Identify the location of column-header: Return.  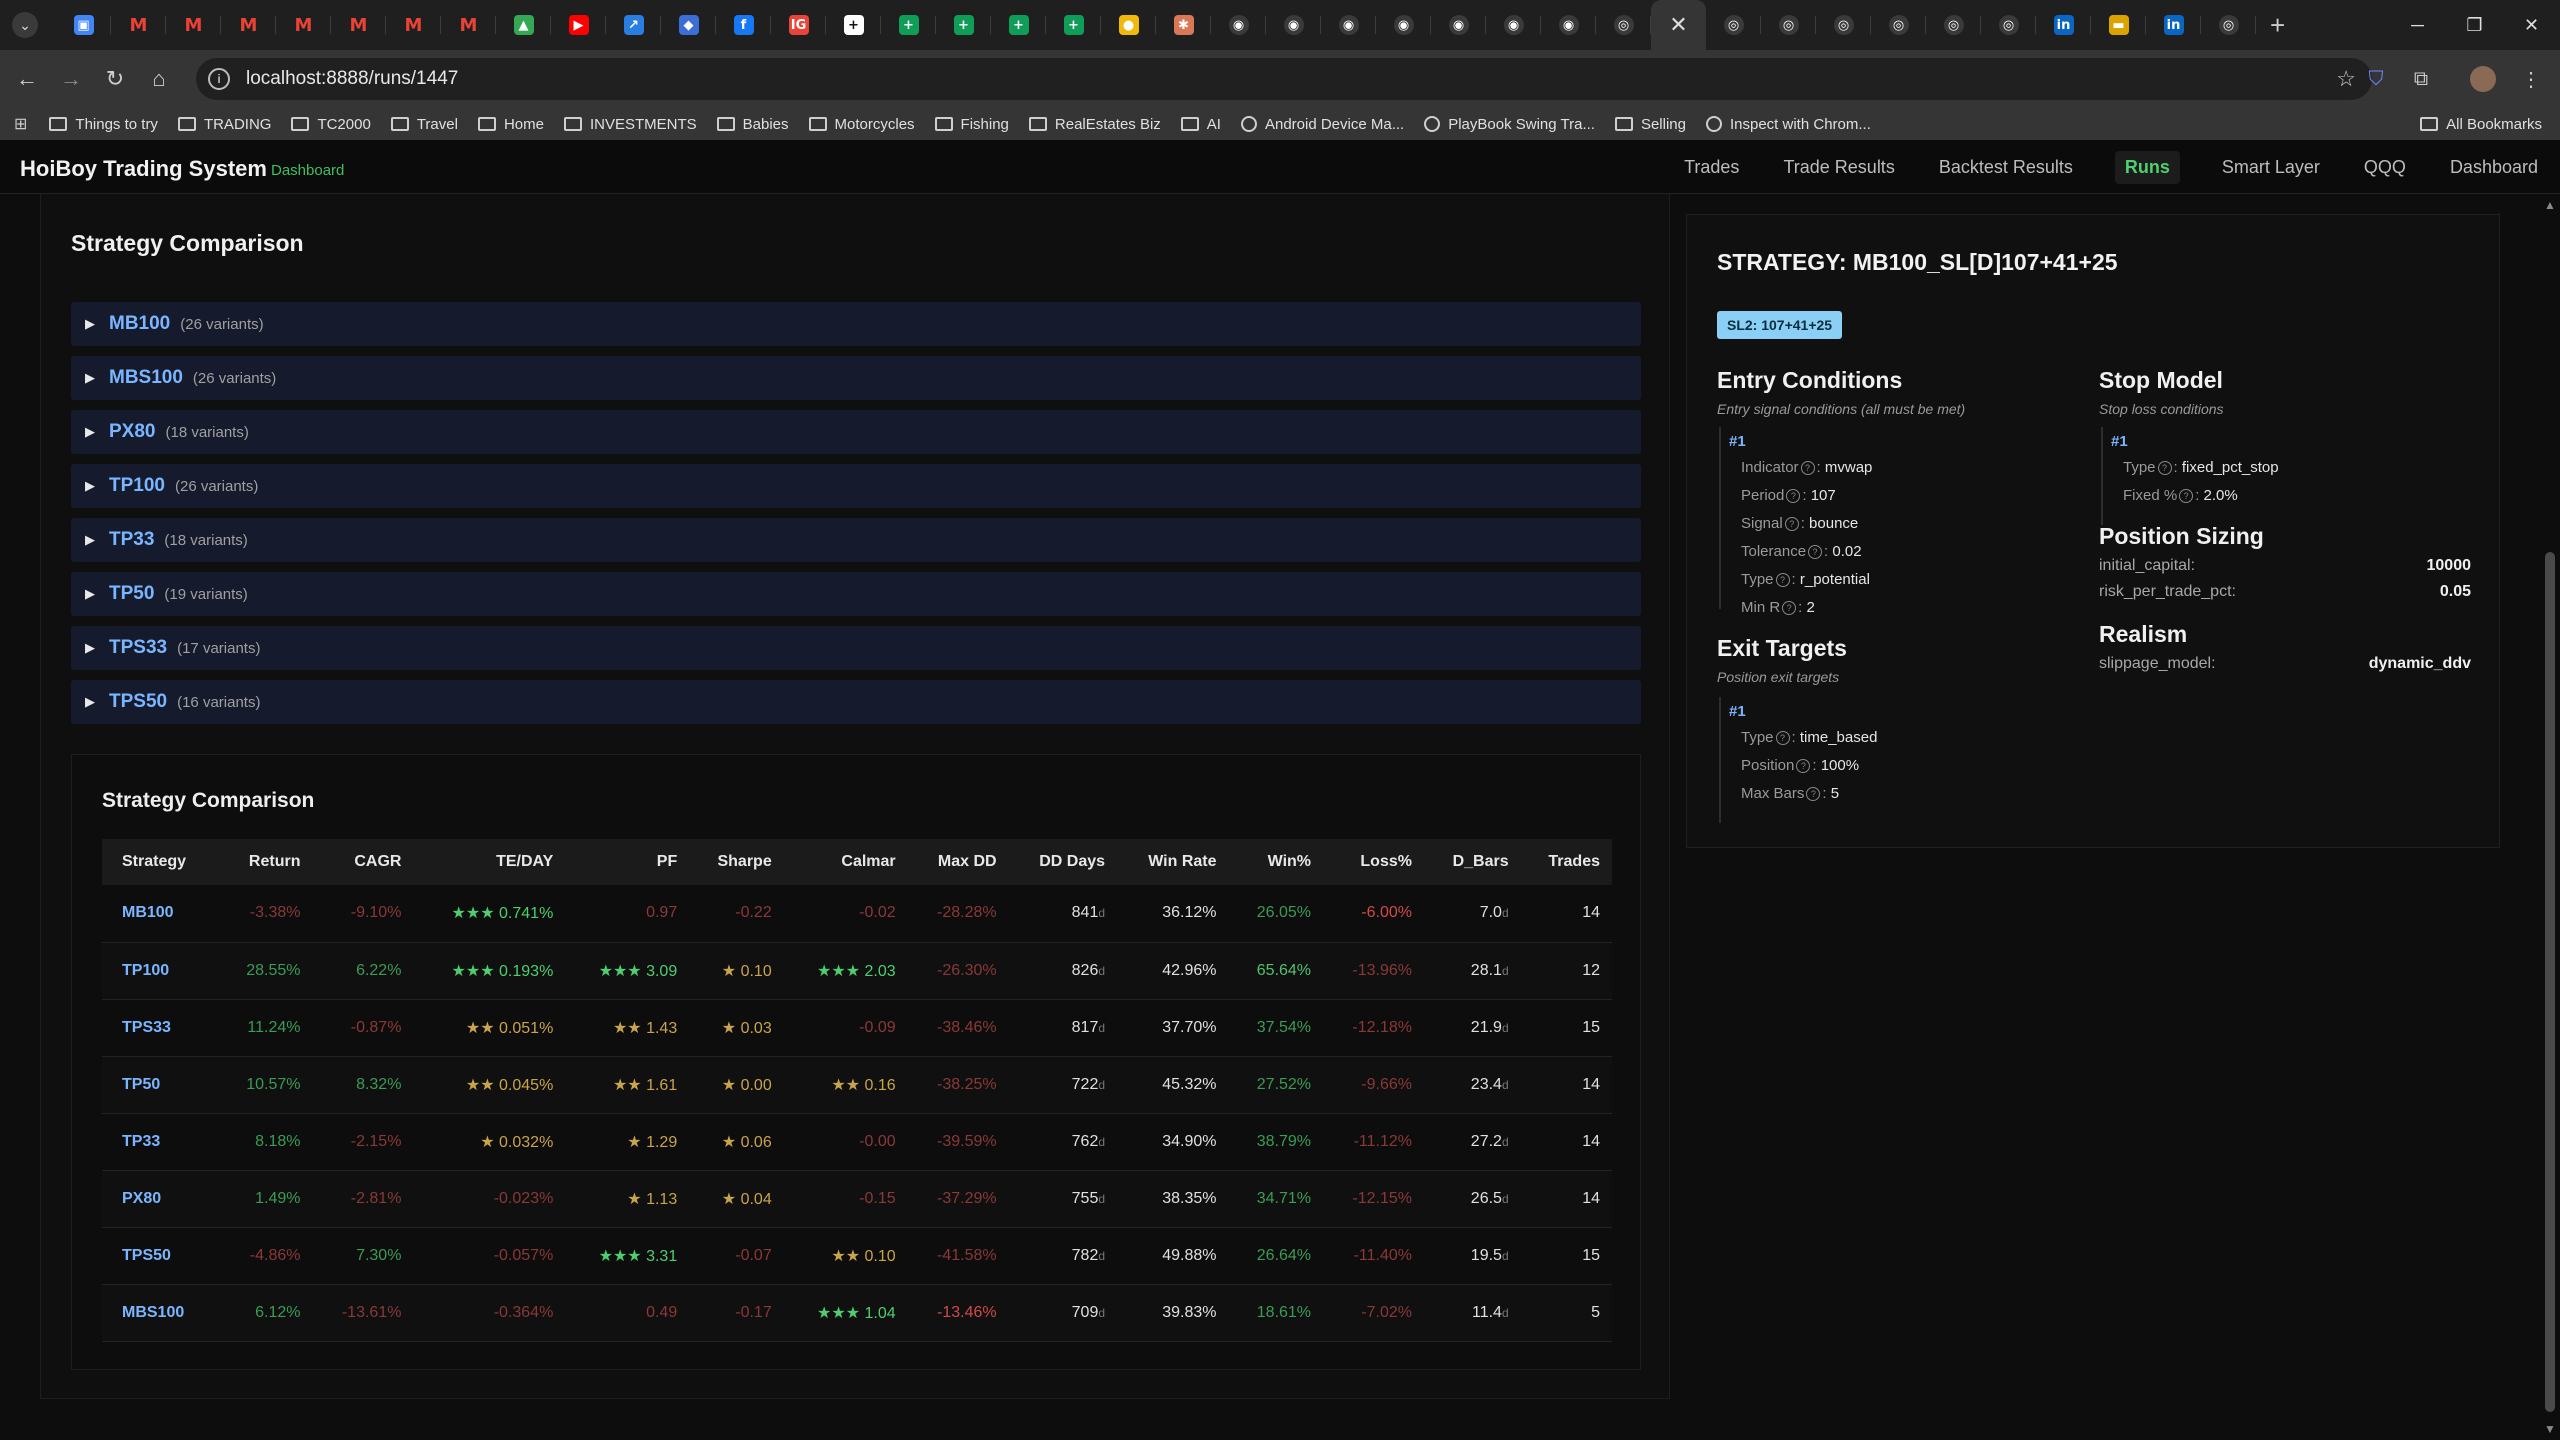
(265, 862).